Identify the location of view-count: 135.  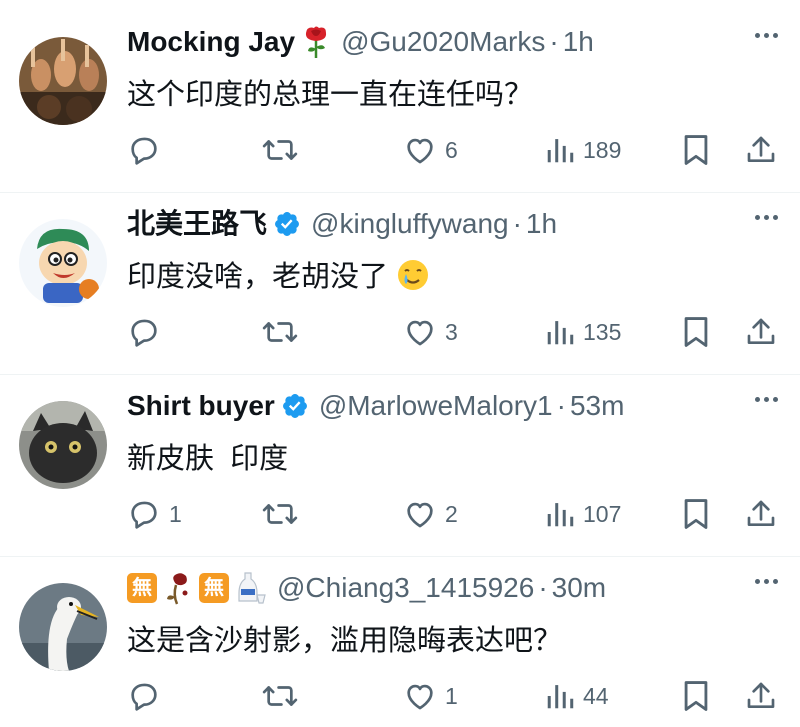
(602, 331).